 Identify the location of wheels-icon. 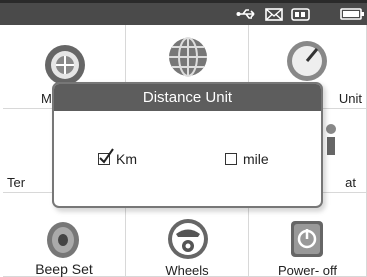
(188, 239).